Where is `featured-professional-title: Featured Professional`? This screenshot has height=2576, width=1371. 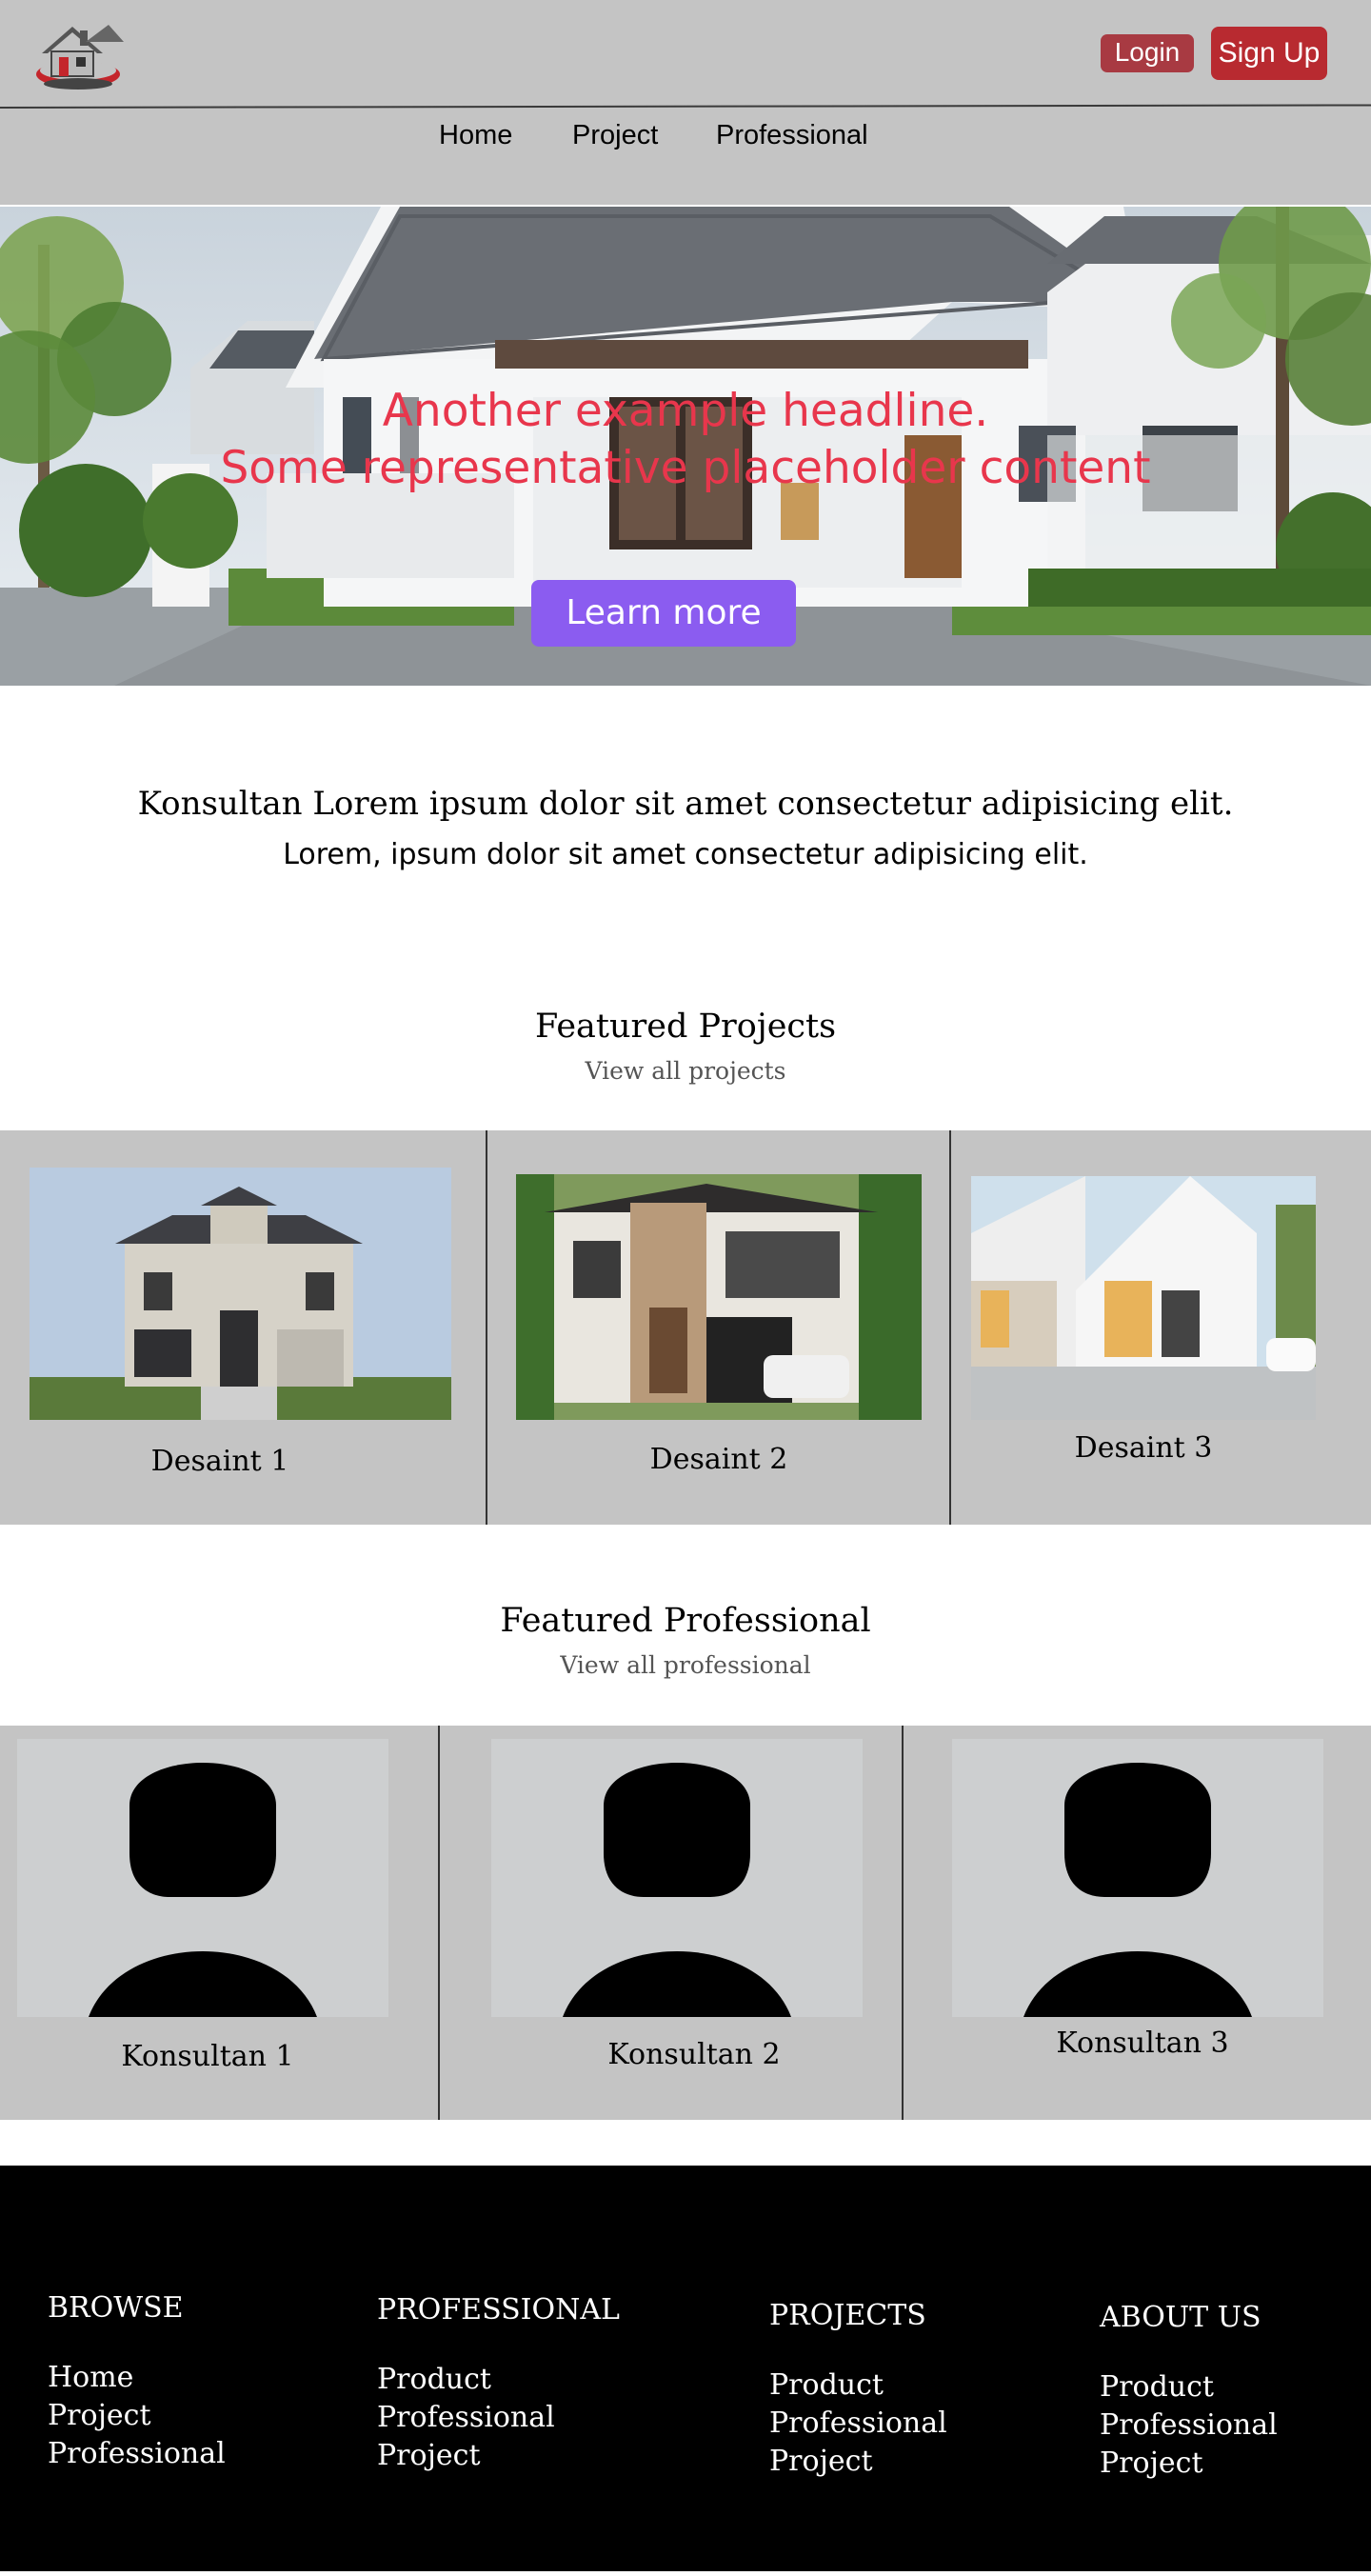
featured-professional-title: Featured Professional is located at coordinates (685, 1621).